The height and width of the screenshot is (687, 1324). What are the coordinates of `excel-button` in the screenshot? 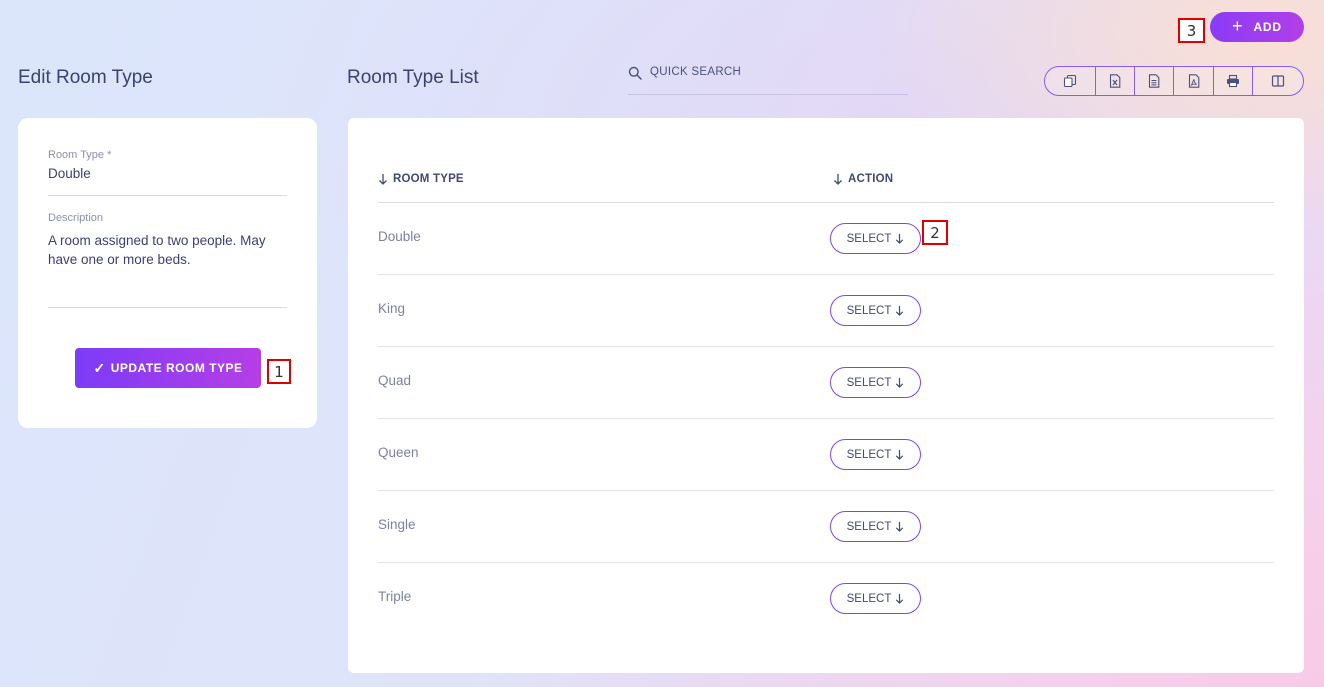 It's located at (1116, 81).